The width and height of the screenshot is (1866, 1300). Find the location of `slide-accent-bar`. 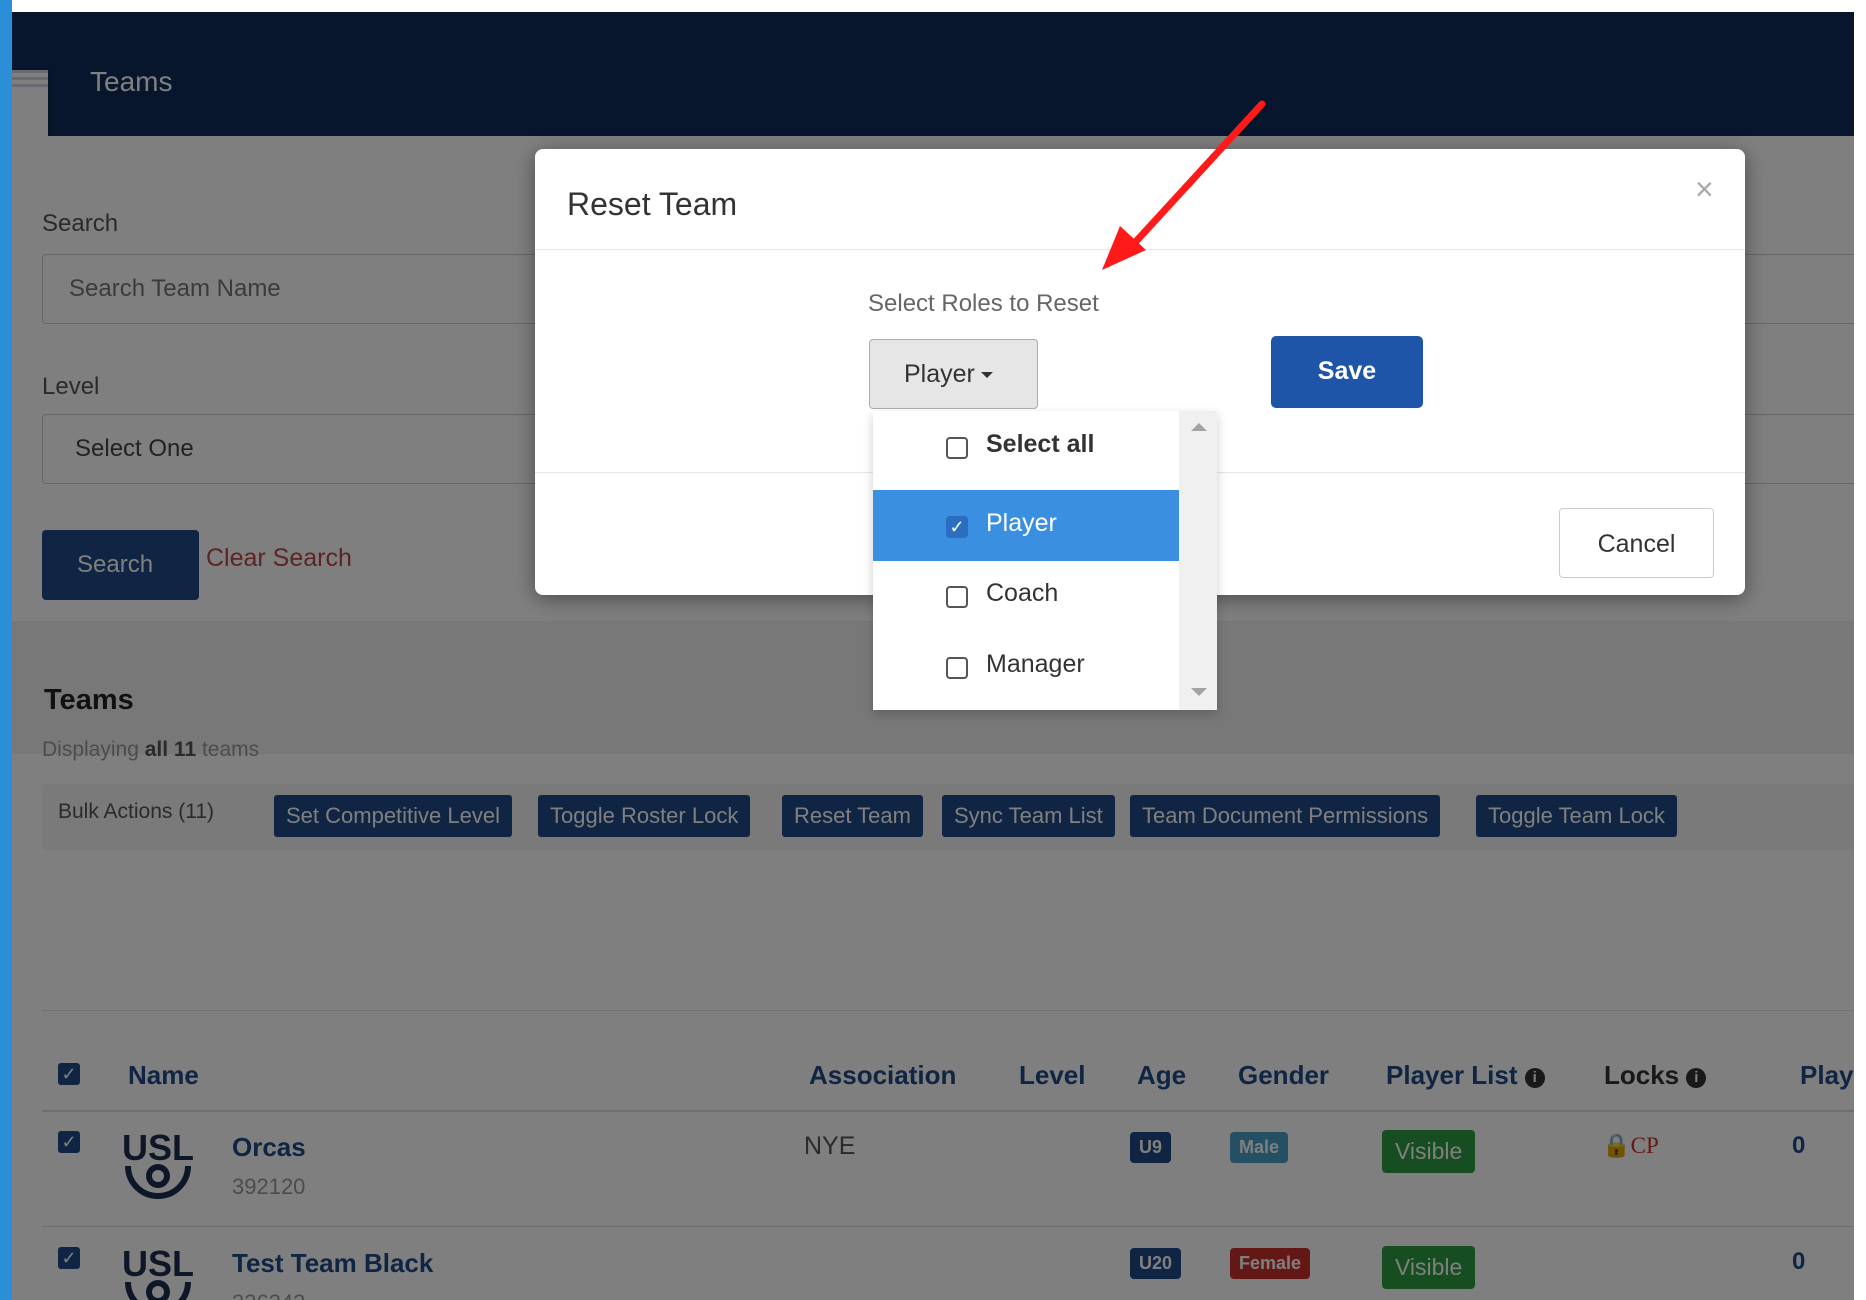

slide-accent-bar is located at coordinates (6, 650).